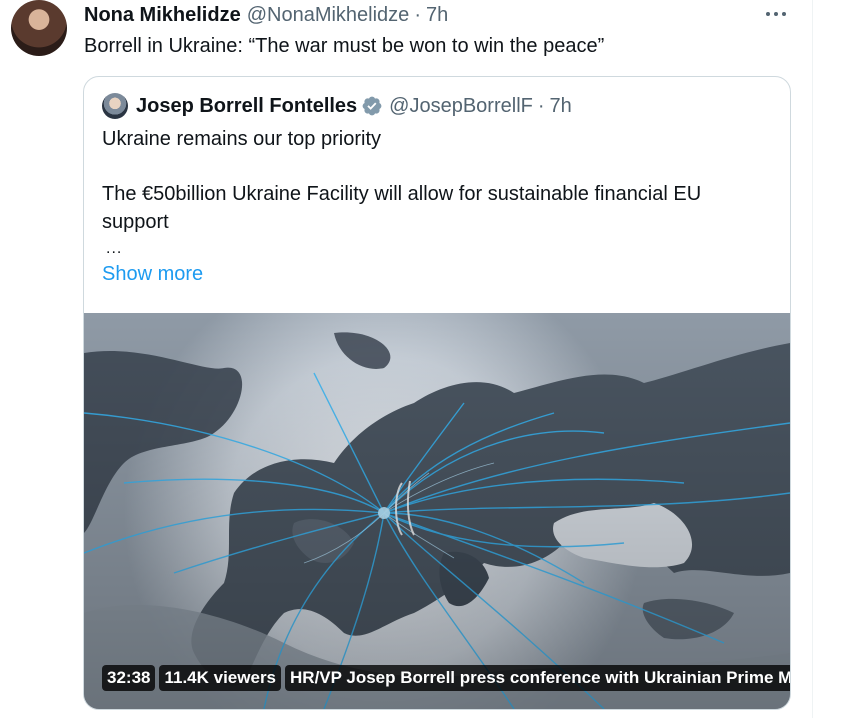 Image resolution: width=862 pixels, height=718 pixels. Describe the element at coordinates (461, 106) in the screenshot. I see `quoted-author-handle: @JosepBorrellF` at that location.